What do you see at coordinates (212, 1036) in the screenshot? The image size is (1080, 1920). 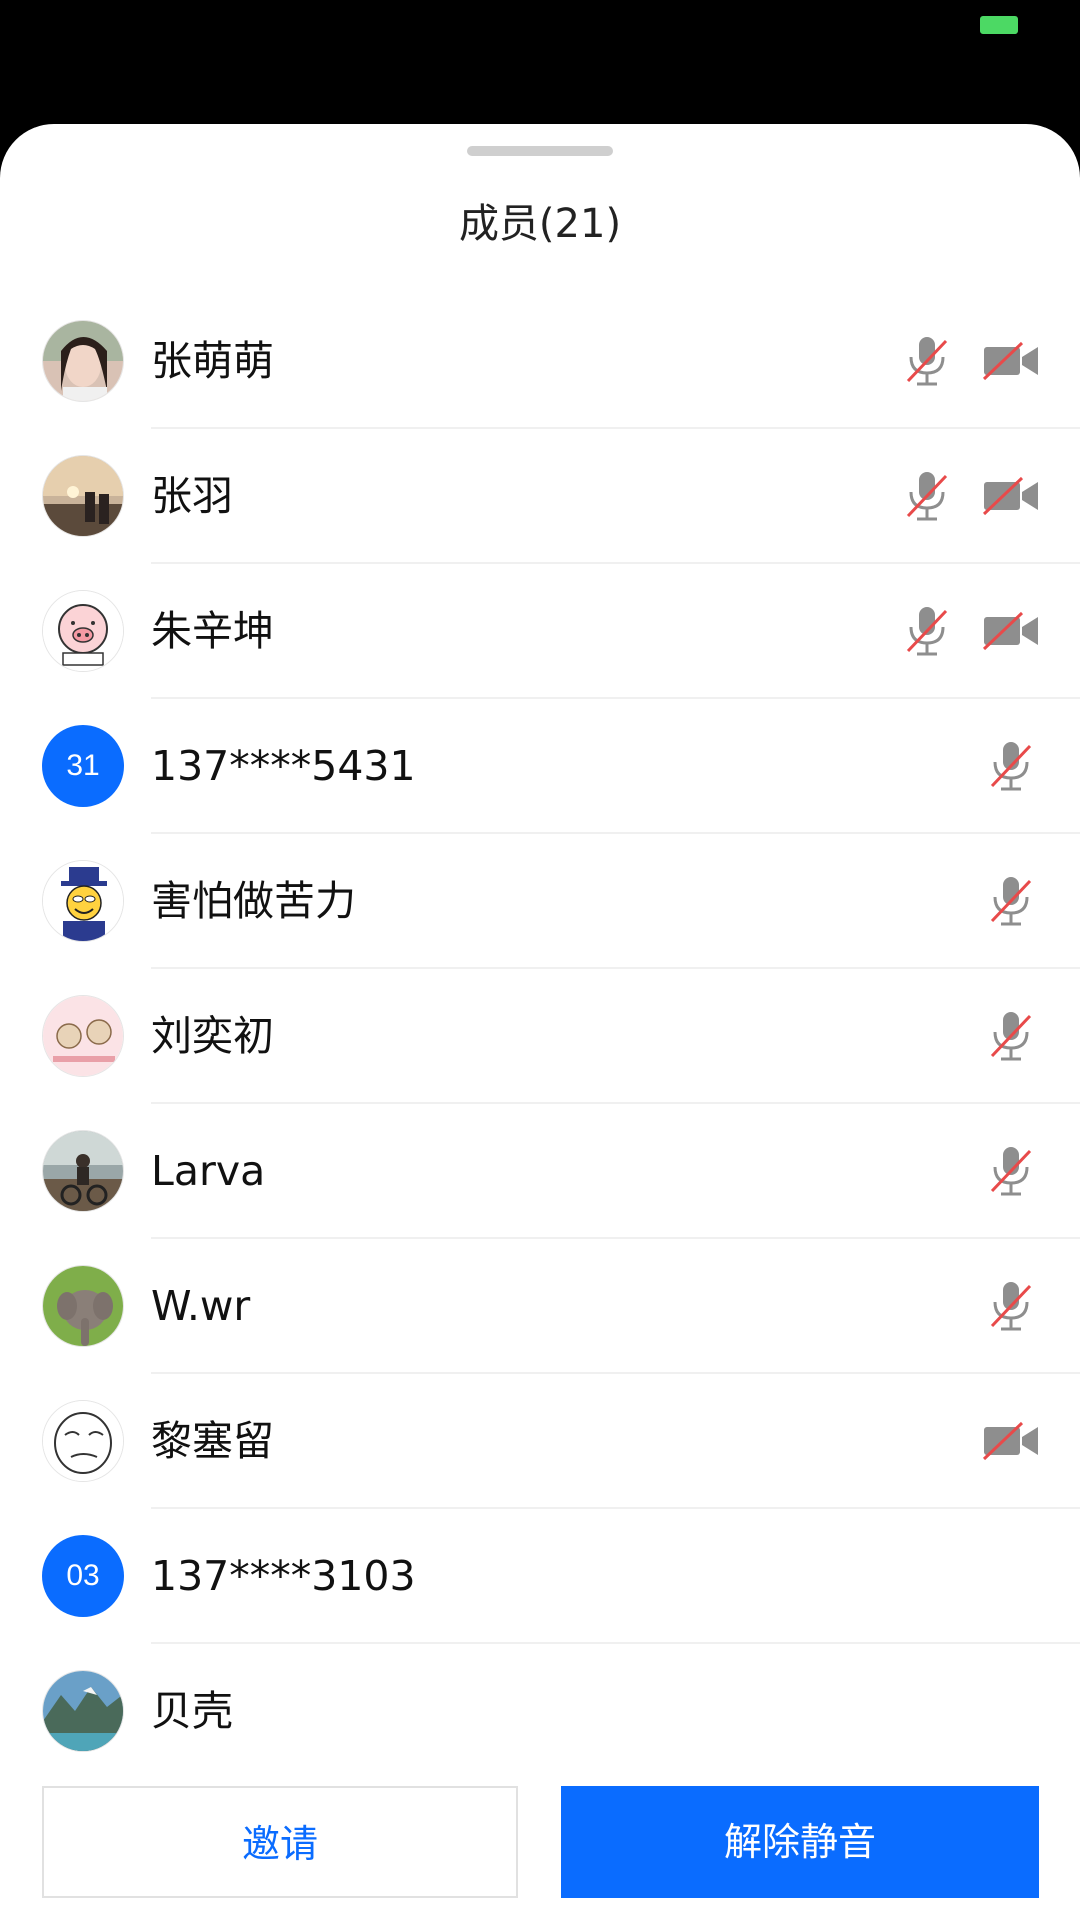 I see `member-name: 刘奕初` at bounding box center [212, 1036].